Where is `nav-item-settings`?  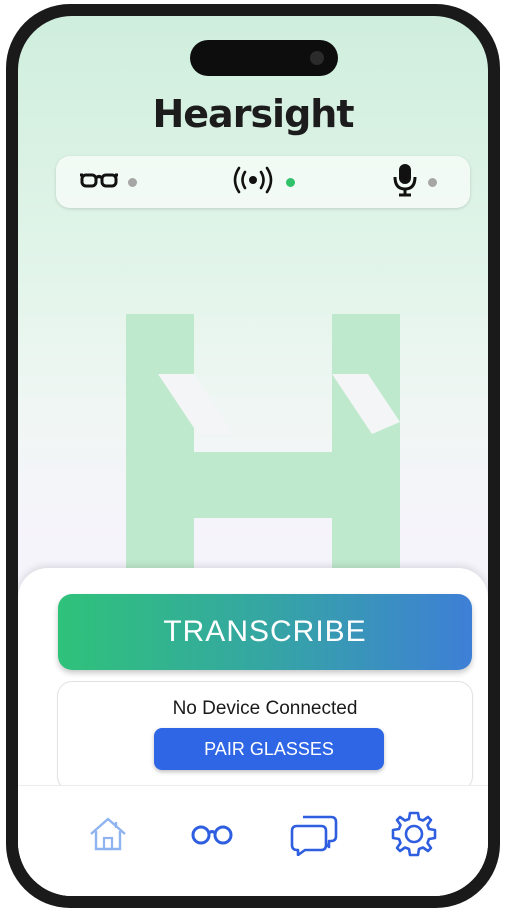
nav-item-settings is located at coordinates (414, 836).